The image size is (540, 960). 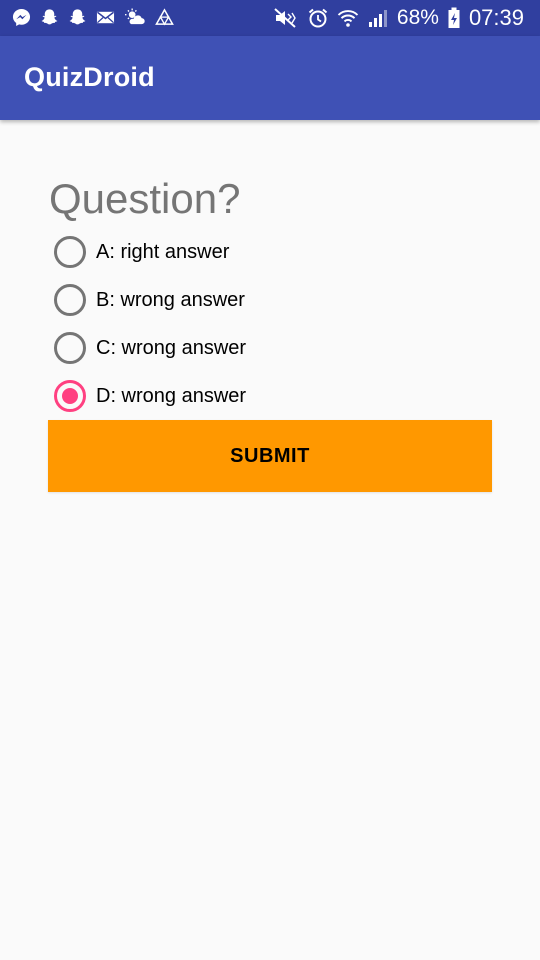 I want to click on submit-button: SUBMIT, so click(x=270, y=456).